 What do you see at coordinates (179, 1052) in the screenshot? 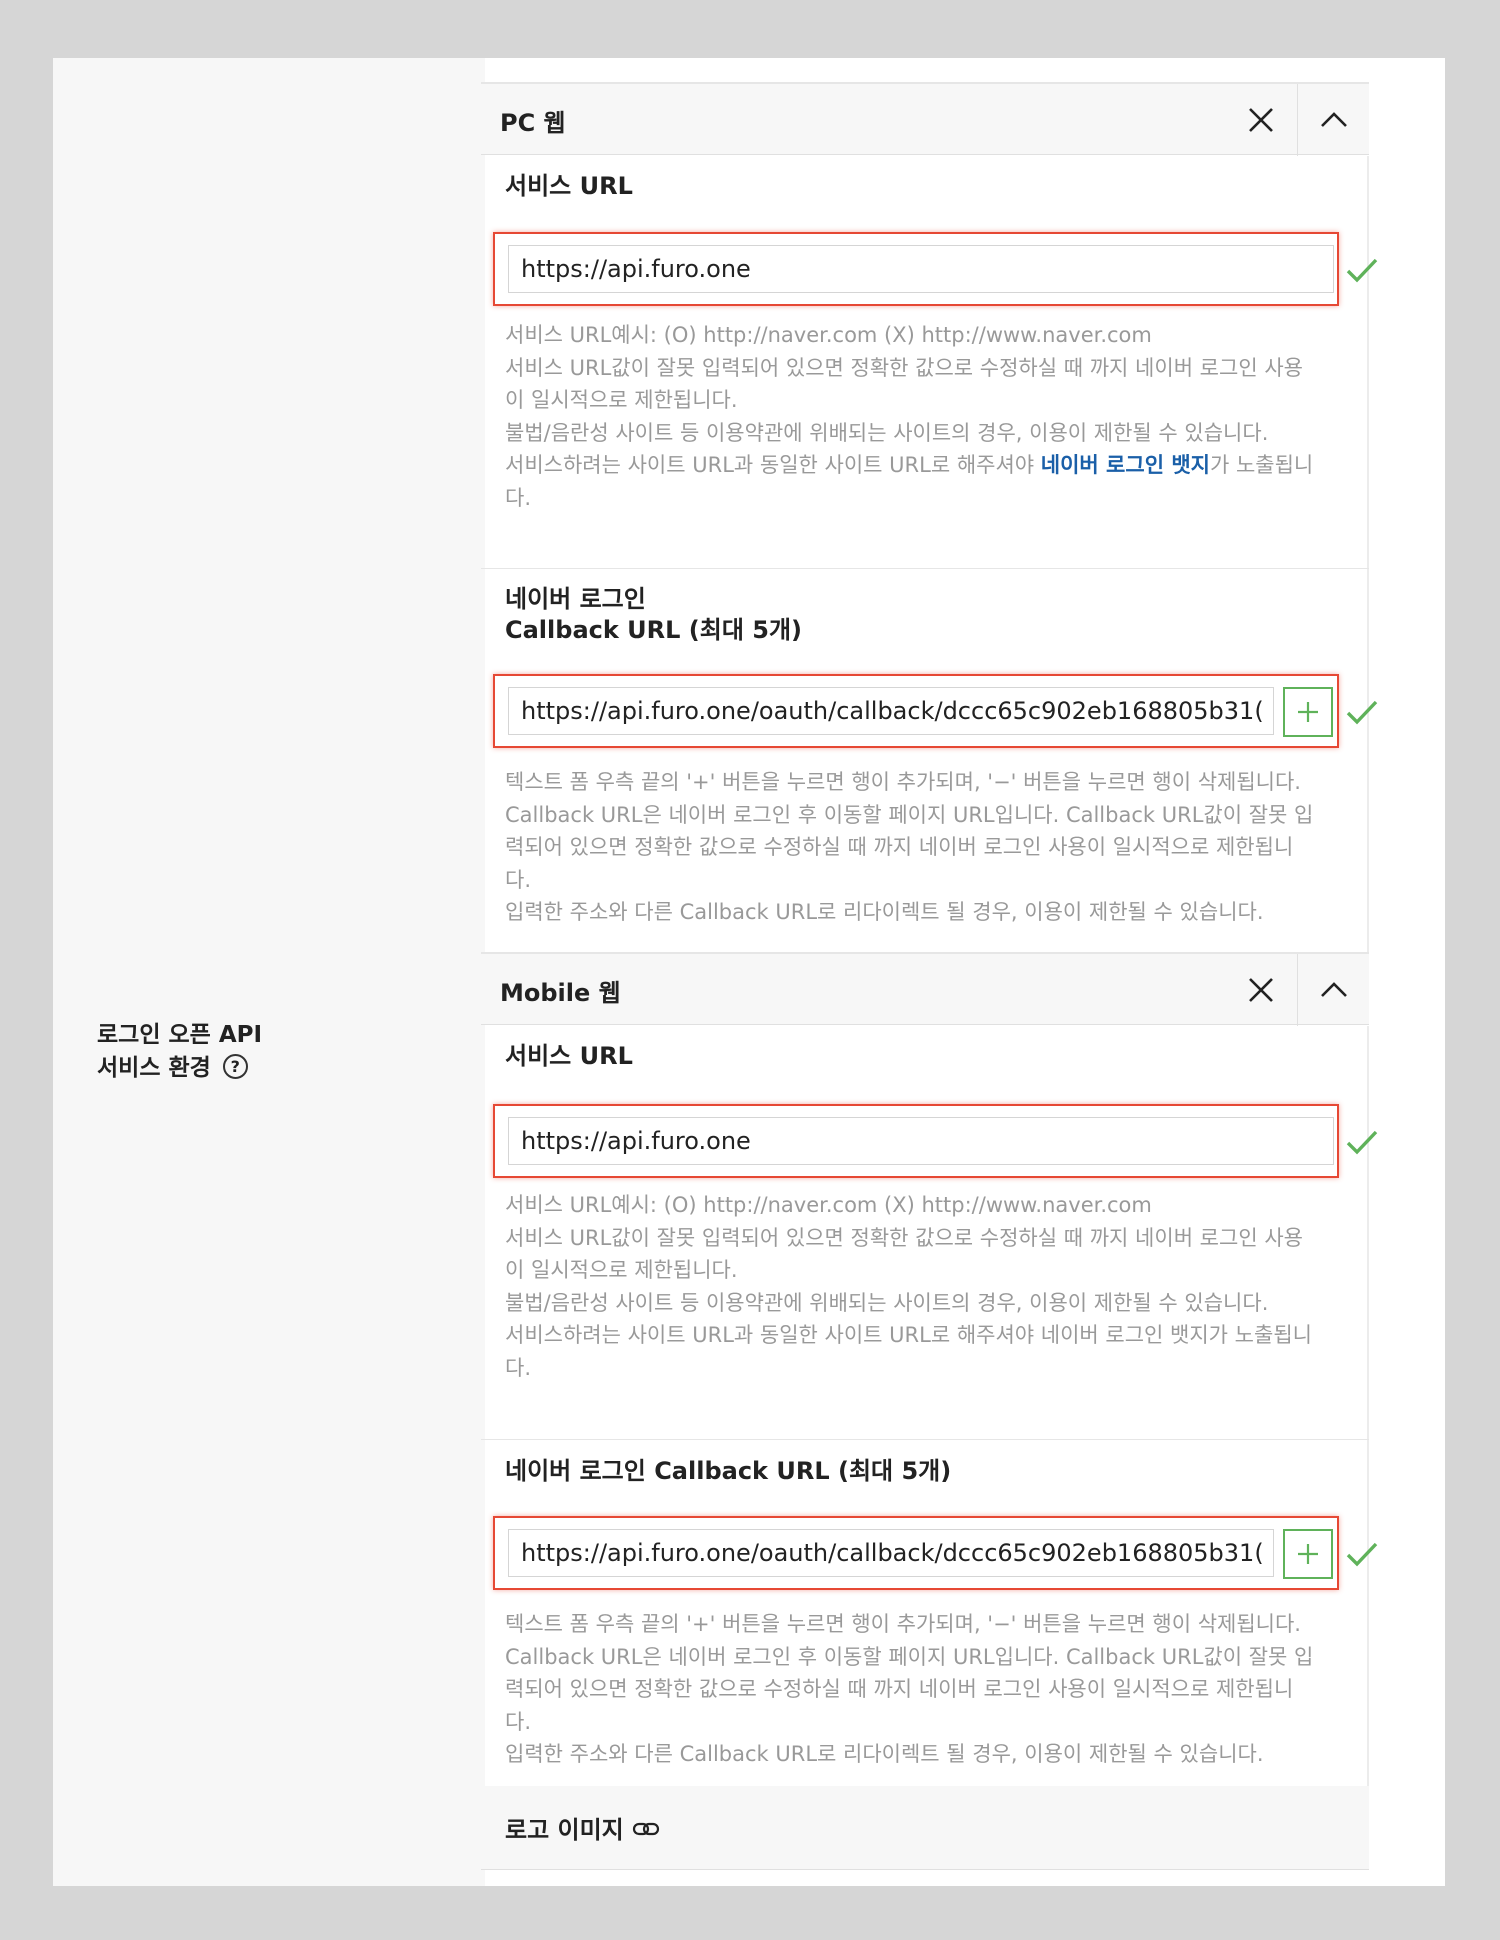
I see `side-label: 로그인 오픈 API 서비스 환경?` at bounding box center [179, 1052].